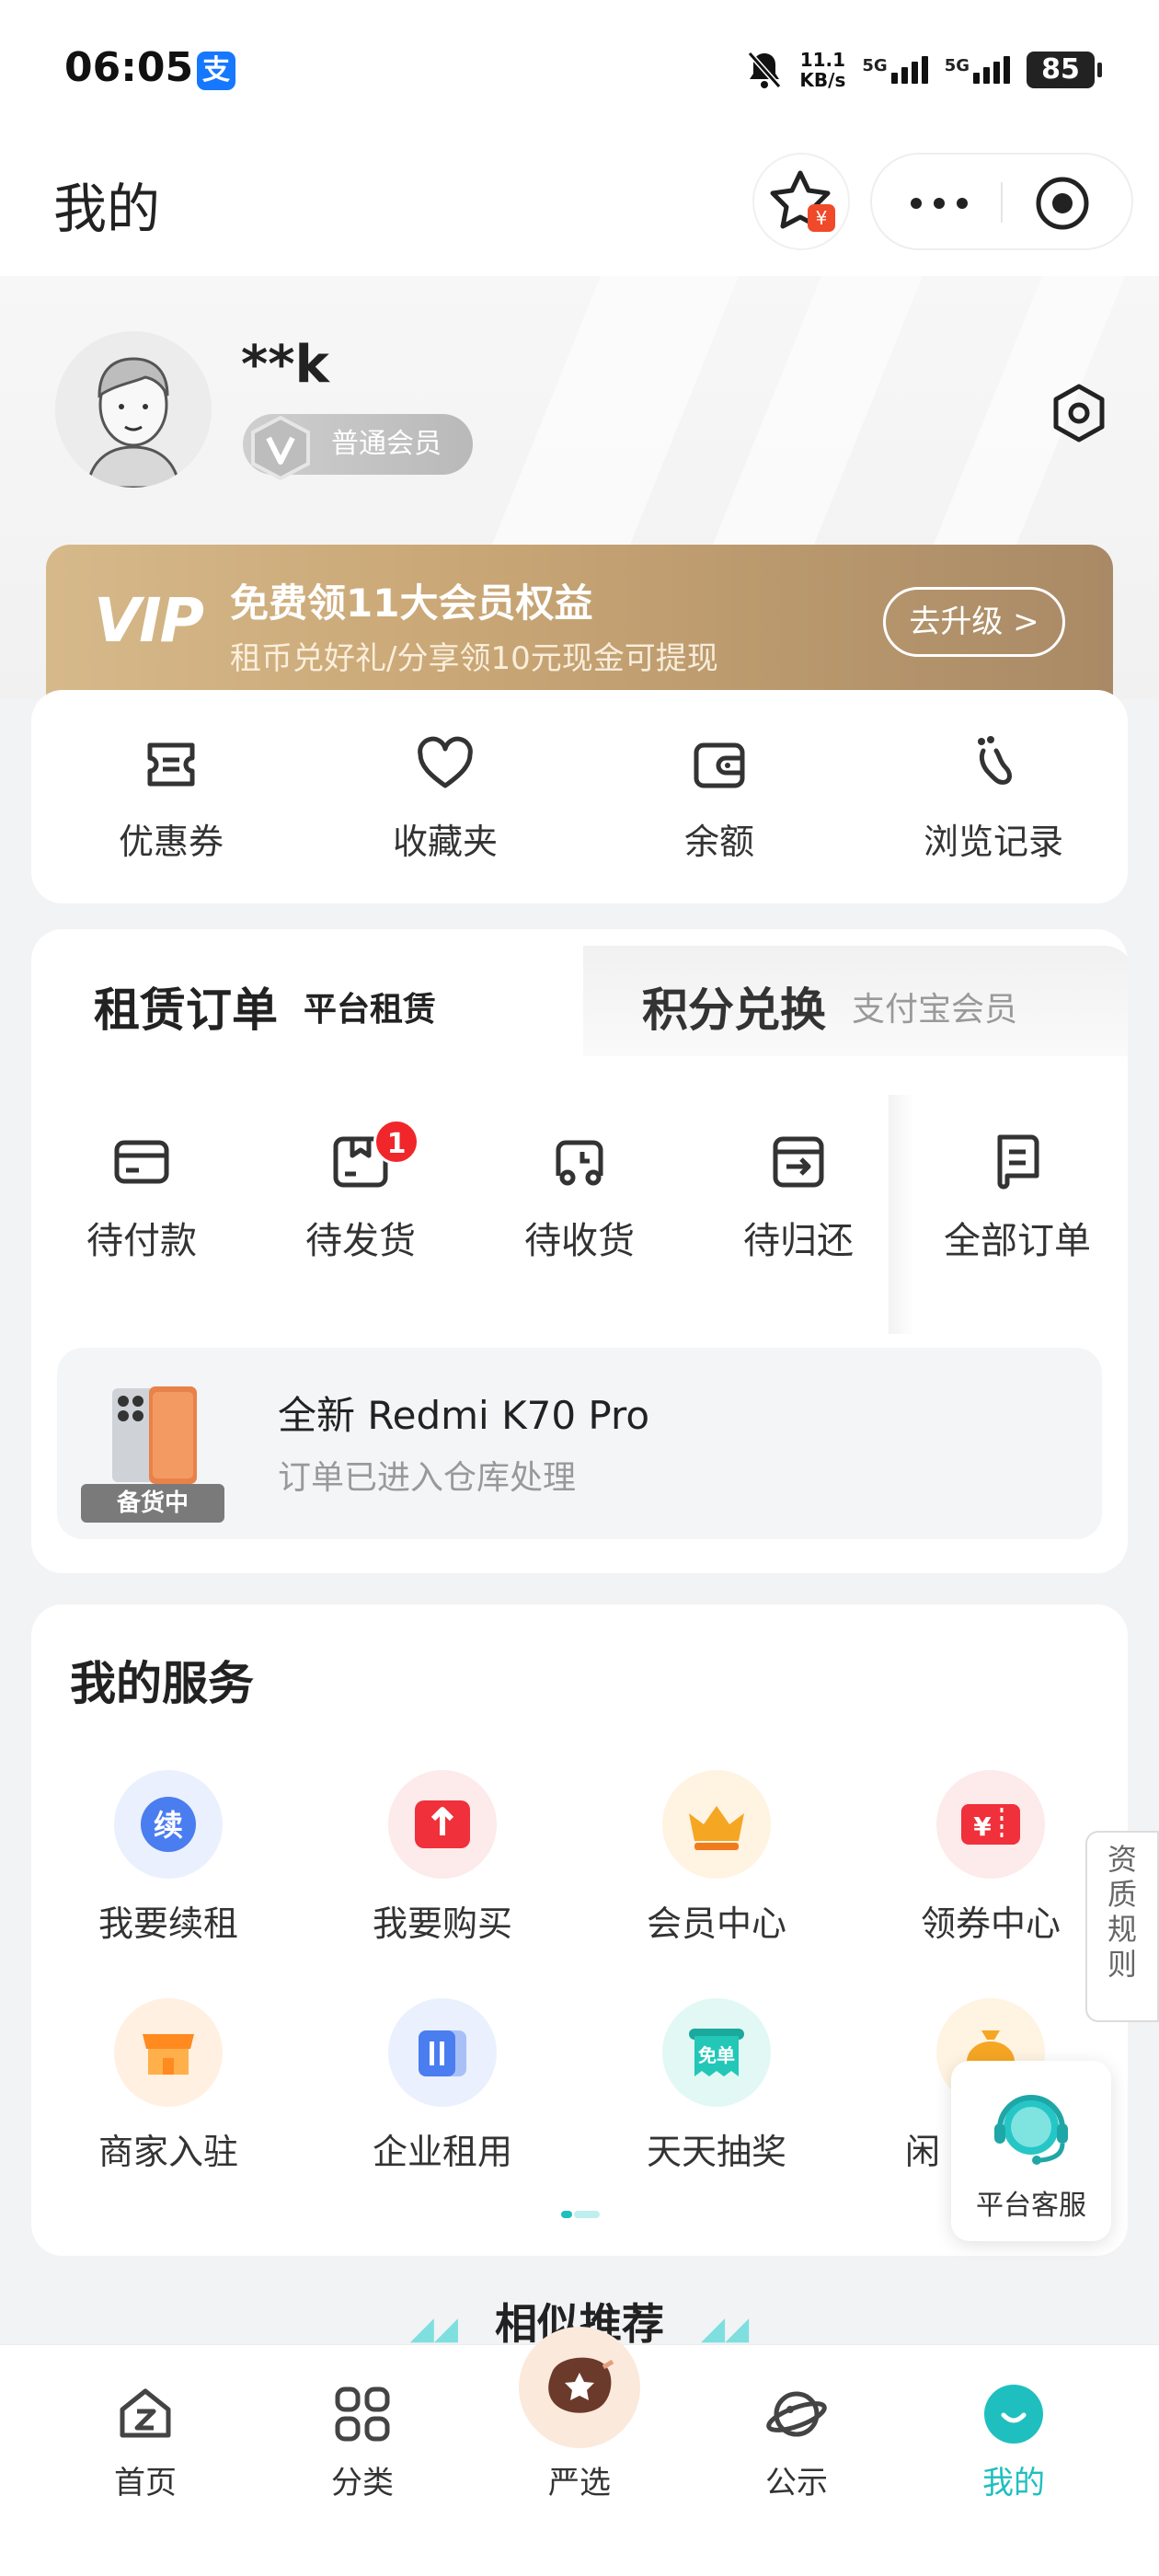 The image size is (1159, 2576). What do you see at coordinates (1017, 1241) in the screenshot?
I see `order-status-label: 全部订单` at bounding box center [1017, 1241].